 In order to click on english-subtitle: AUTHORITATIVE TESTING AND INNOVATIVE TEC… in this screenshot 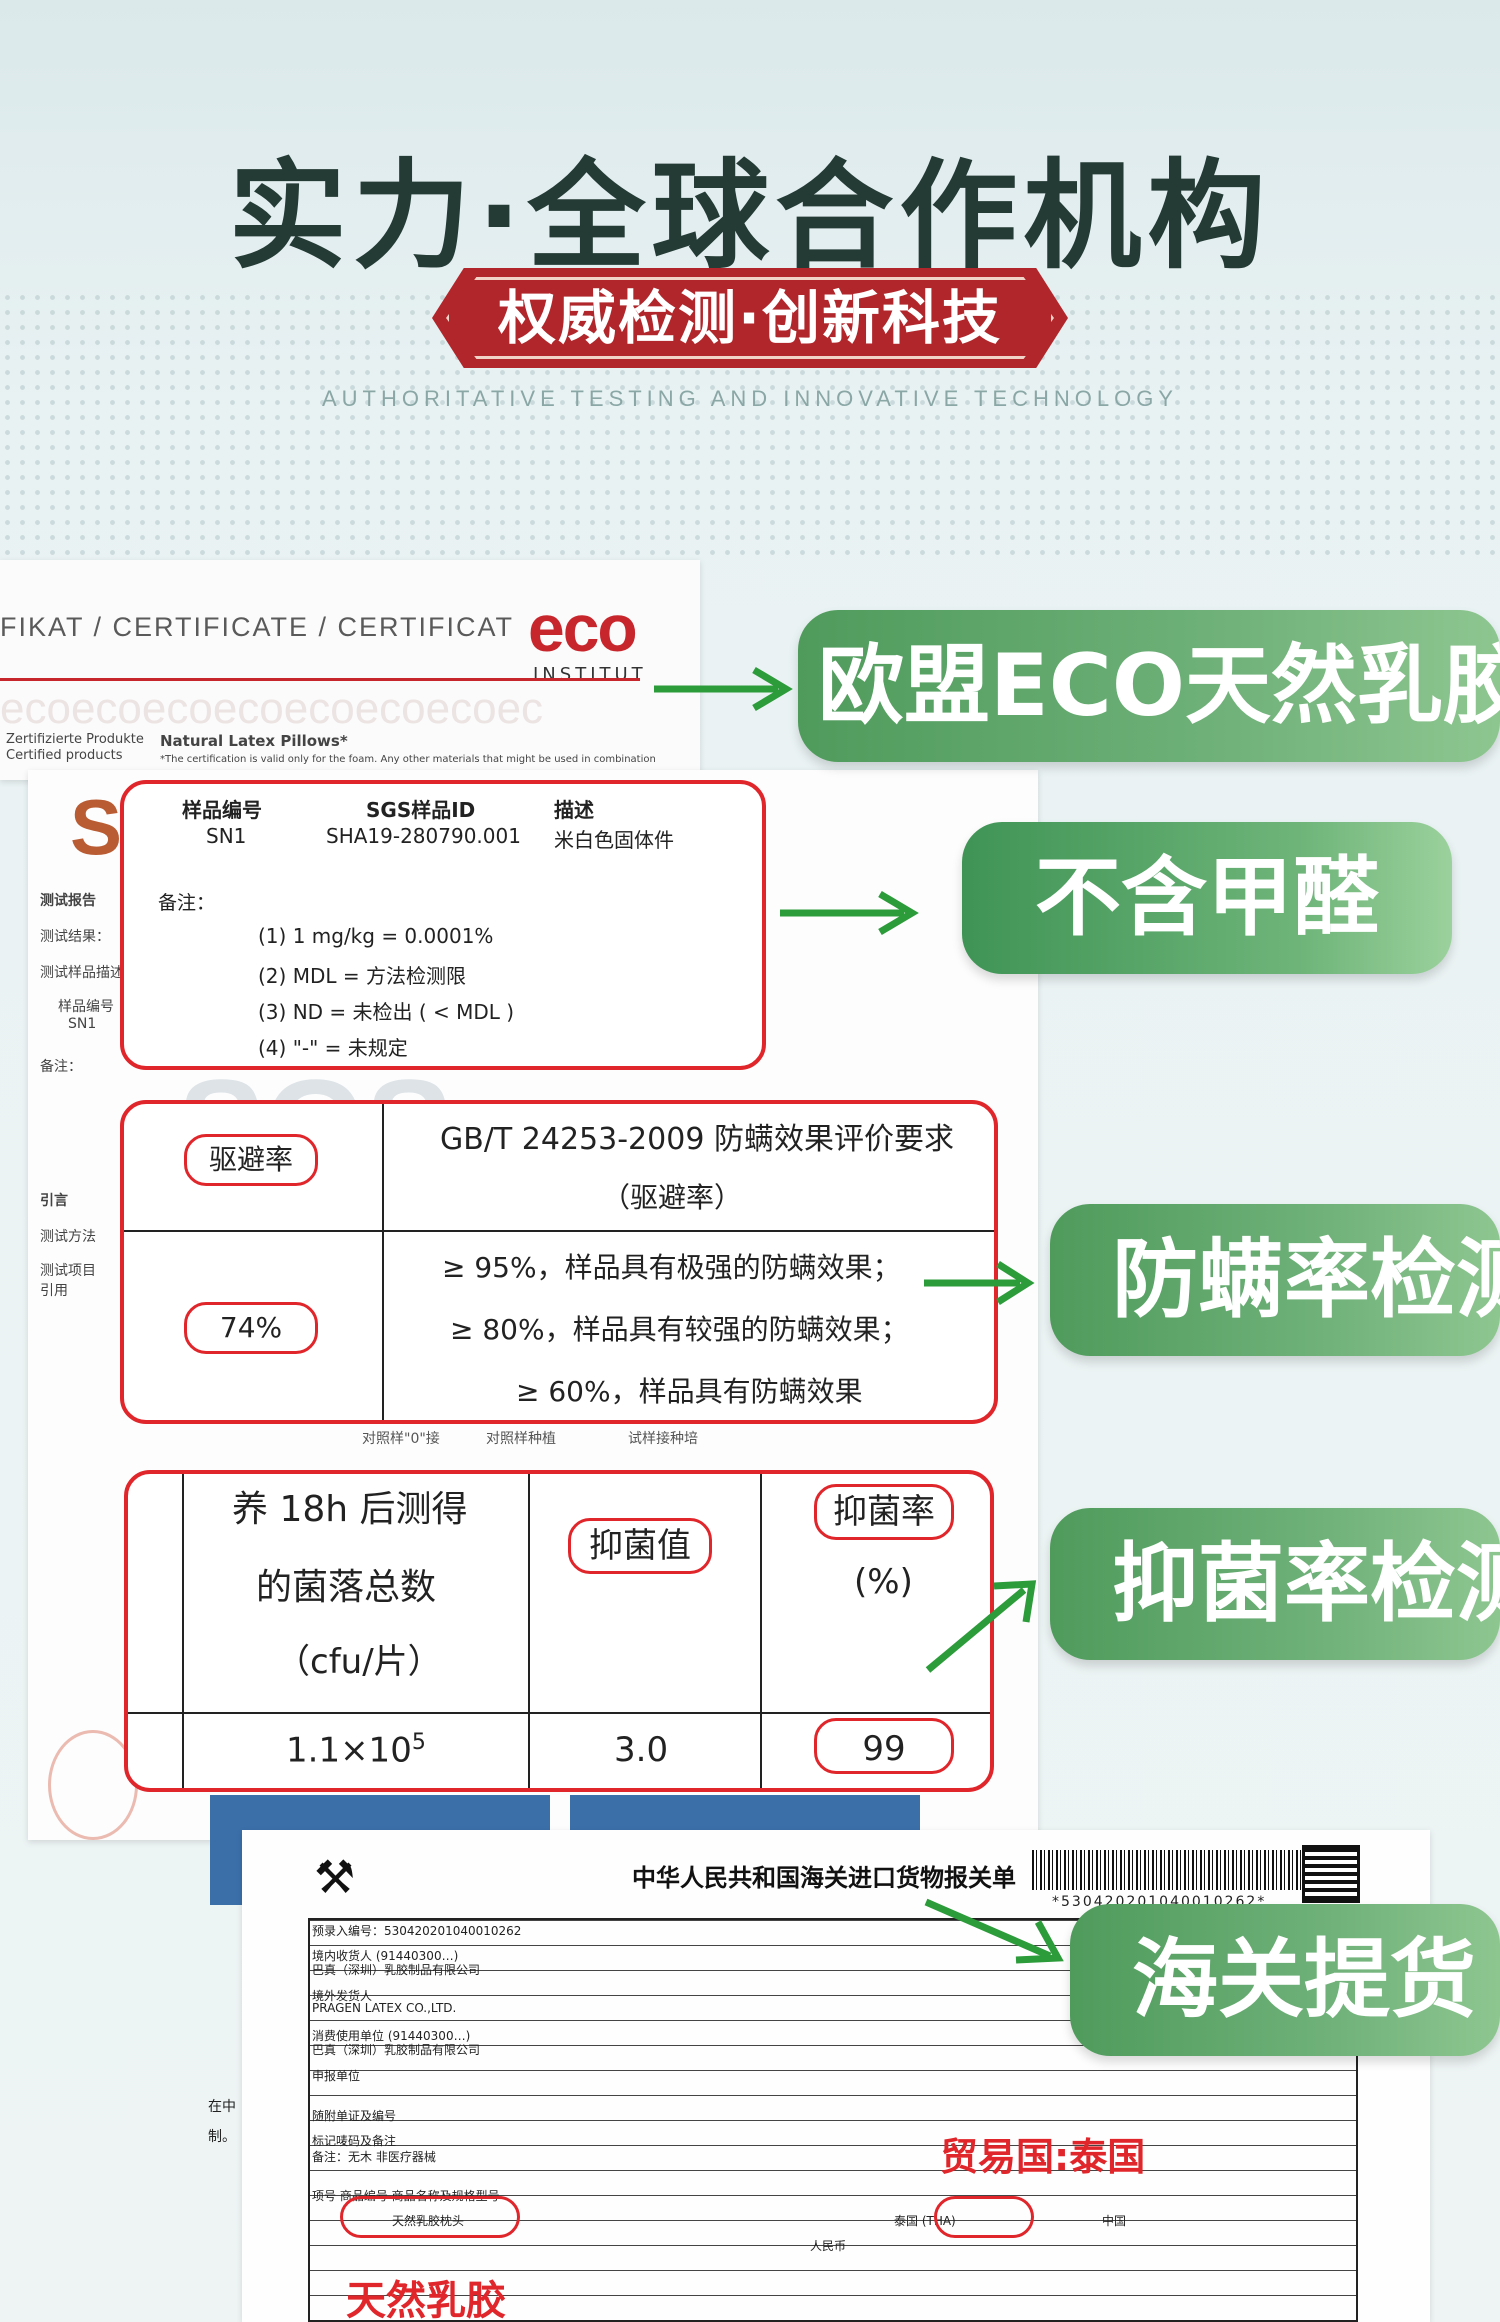, I will do `click(750, 398)`.